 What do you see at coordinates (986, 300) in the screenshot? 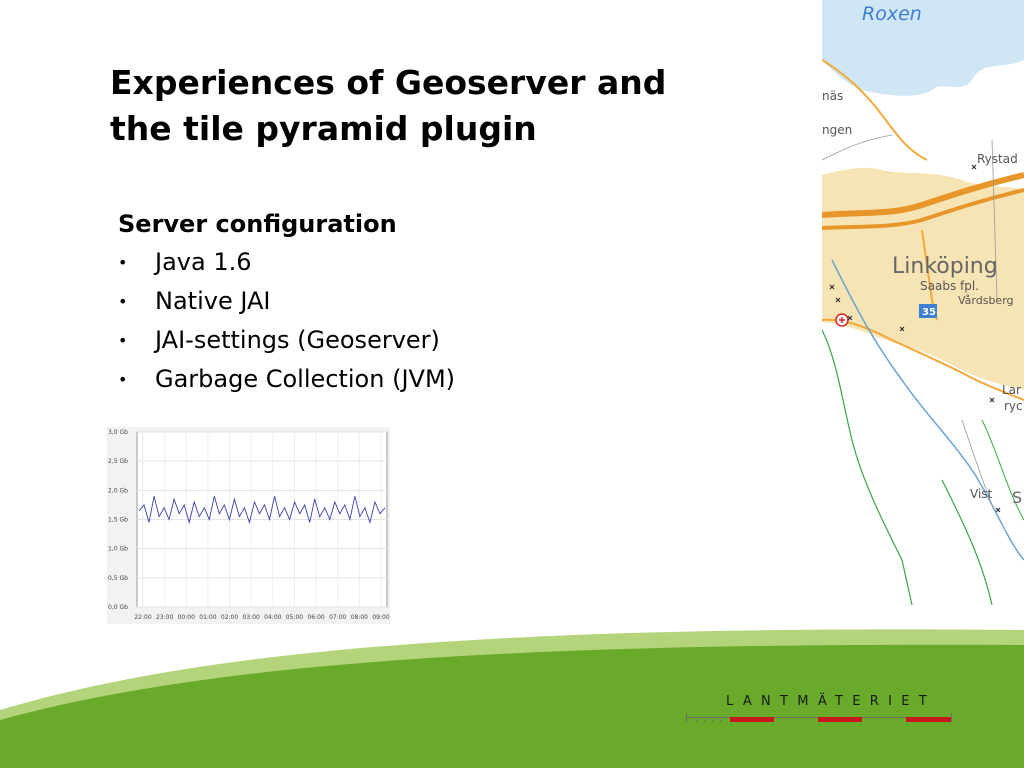
I see `map-label-vardsberg: Vårdsberg` at bounding box center [986, 300].